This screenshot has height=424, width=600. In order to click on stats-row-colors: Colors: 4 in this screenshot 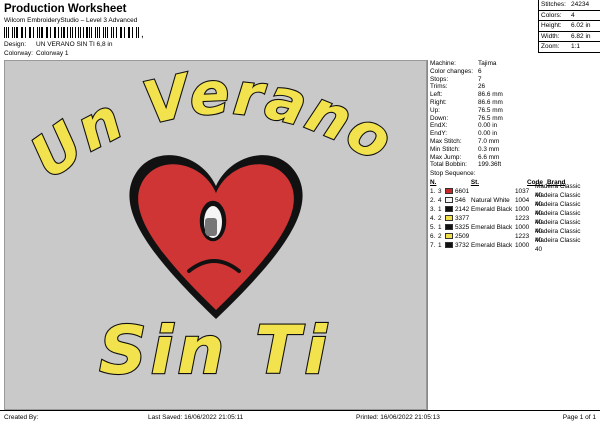, I will do `click(558, 15)`.